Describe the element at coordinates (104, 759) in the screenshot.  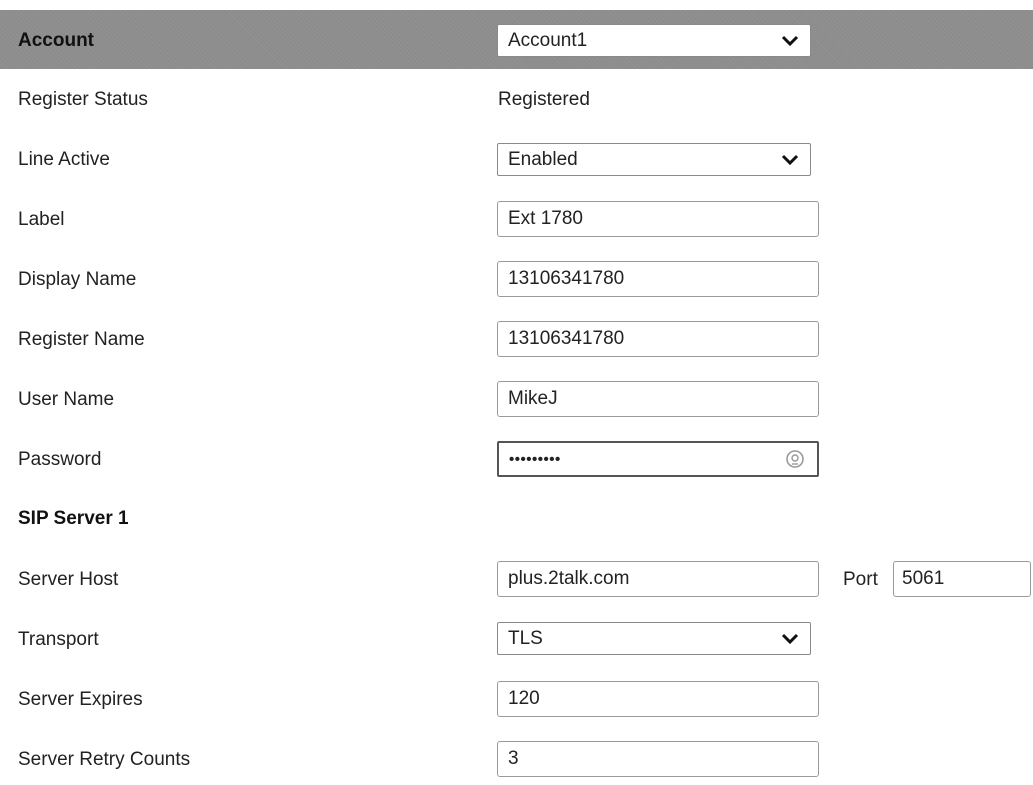
I see `server-retry-counts-label: Server Retry Counts` at that location.